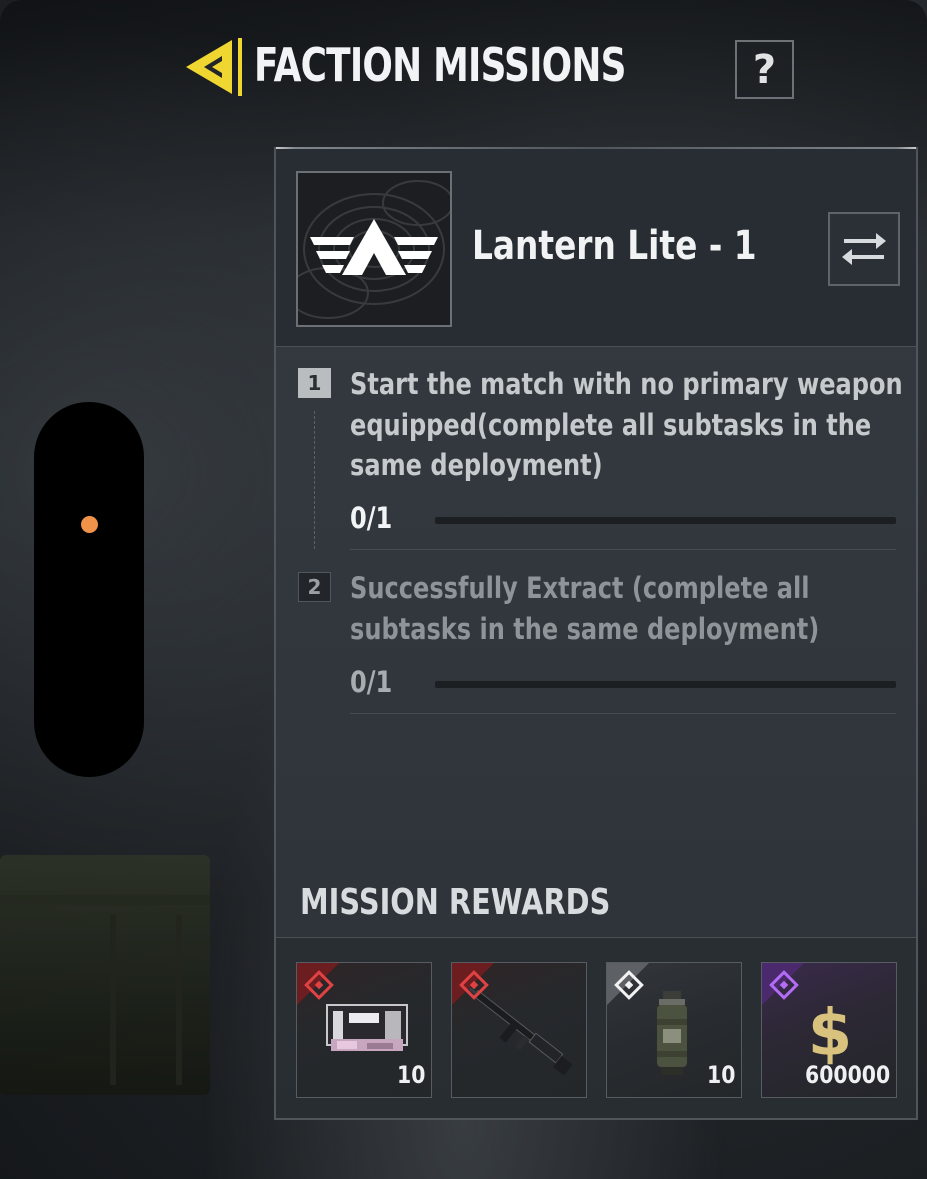 Image resolution: width=927 pixels, height=1179 pixels. Describe the element at coordinates (674, 1030) in the screenshot. I see `reward-item-grenade: 10` at that location.